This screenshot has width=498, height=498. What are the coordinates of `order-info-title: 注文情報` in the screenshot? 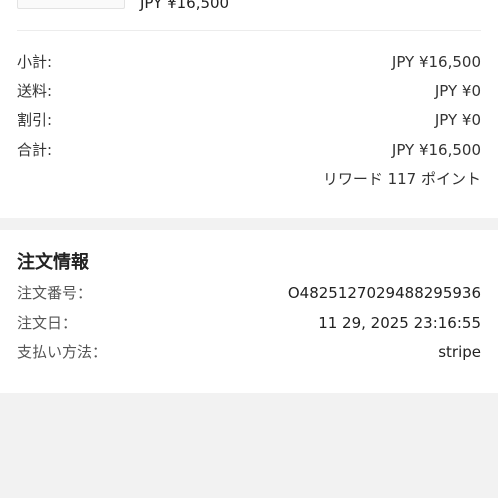 It's located at (53, 262).